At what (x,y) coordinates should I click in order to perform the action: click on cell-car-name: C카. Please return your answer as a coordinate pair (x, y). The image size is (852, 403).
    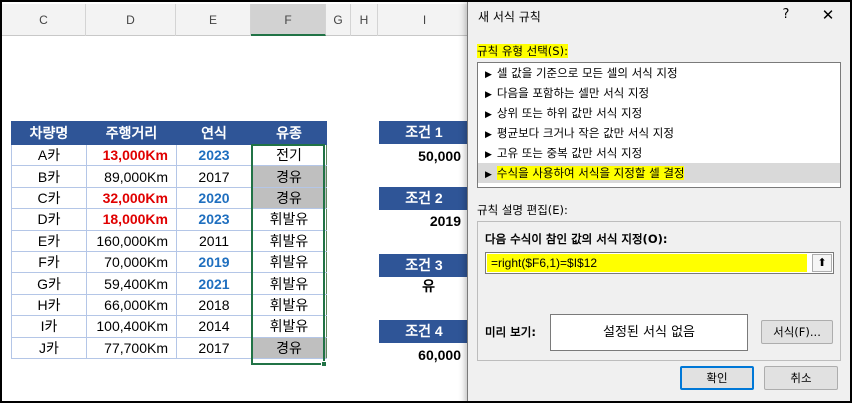
    Looking at the image, I should click on (49, 198).